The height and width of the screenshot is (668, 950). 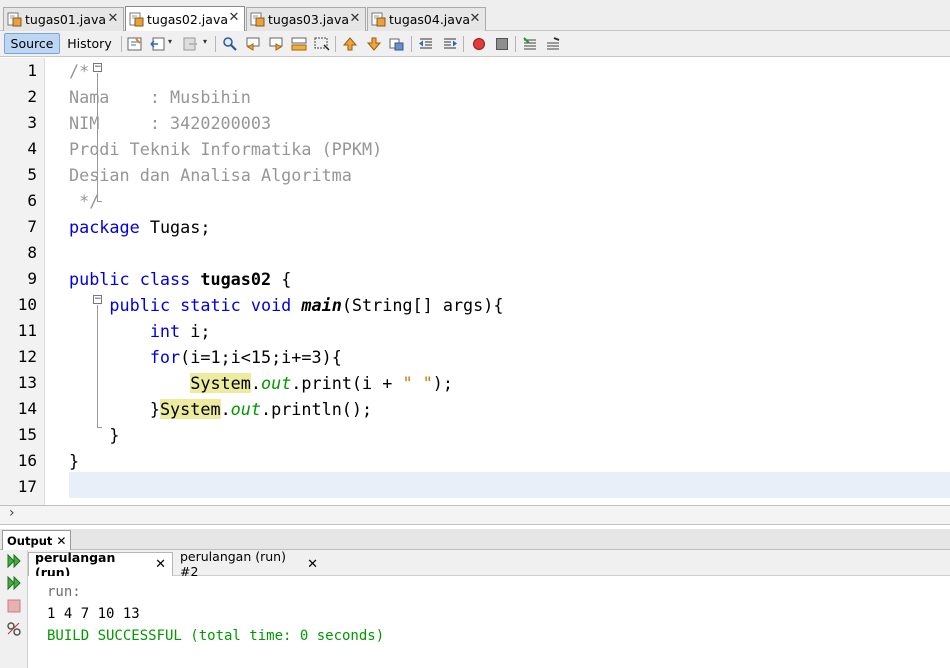 I want to click on line-number: 11, so click(x=27, y=330).